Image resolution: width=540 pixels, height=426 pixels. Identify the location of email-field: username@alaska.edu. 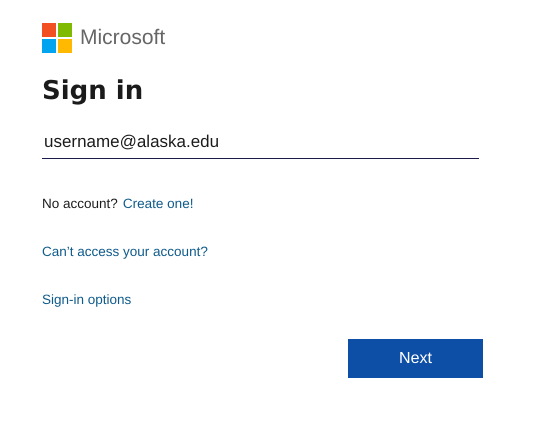
(260, 142).